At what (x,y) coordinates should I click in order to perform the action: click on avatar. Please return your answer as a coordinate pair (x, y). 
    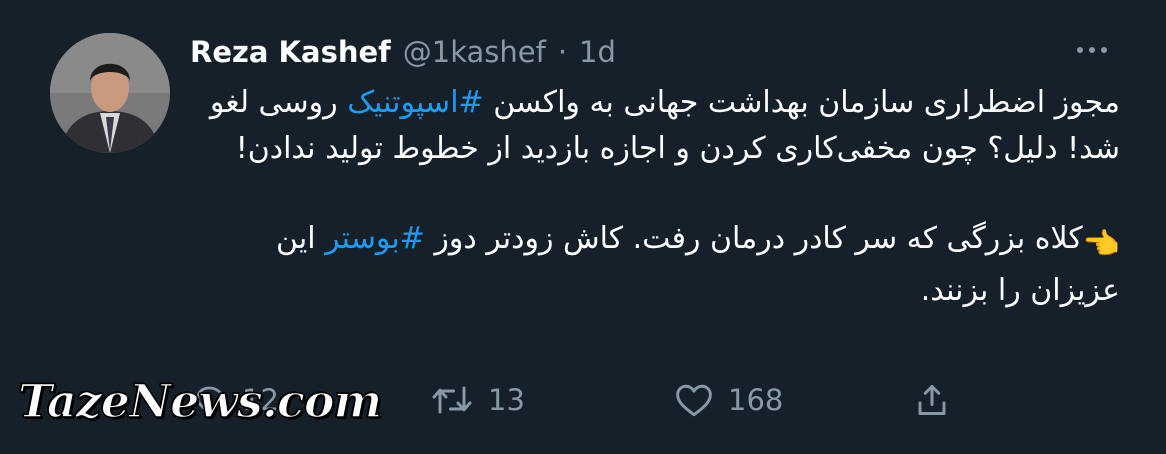
    Looking at the image, I should click on (110, 93).